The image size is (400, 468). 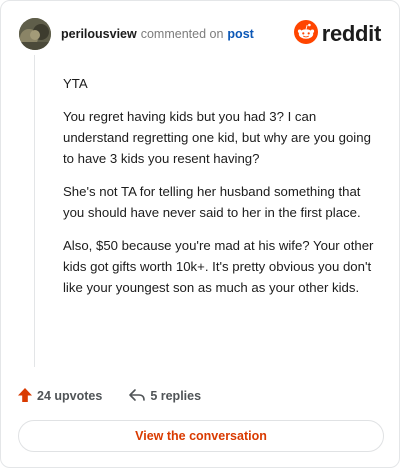 I want to click on view-conversation-button: View the conversation, so click(x=201, y=436).